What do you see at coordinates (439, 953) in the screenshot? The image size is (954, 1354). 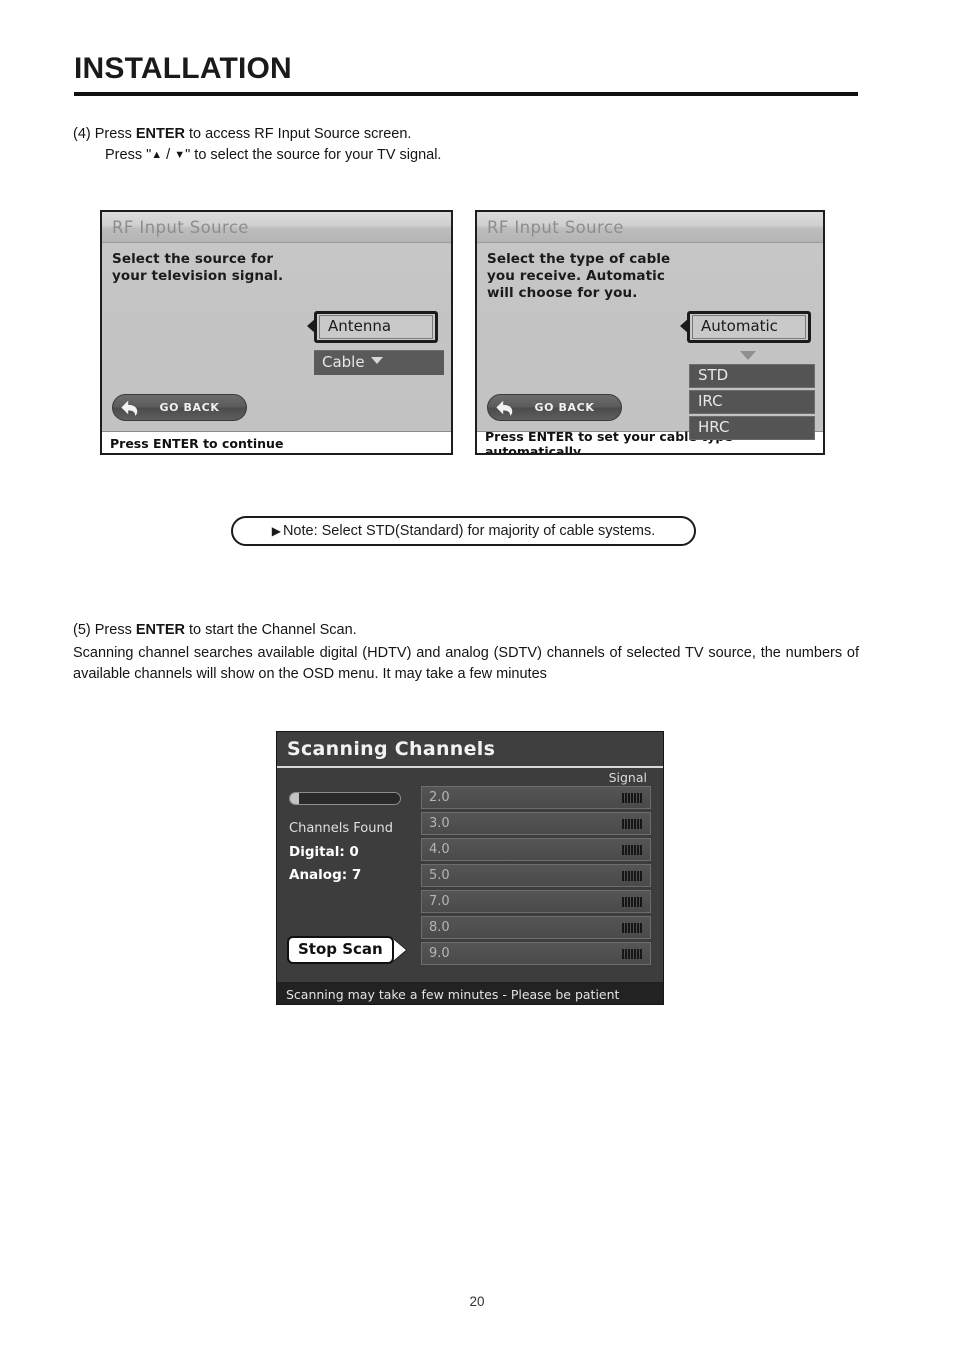 I see `channel-number: 9.0` at bounding box center [439, 953].